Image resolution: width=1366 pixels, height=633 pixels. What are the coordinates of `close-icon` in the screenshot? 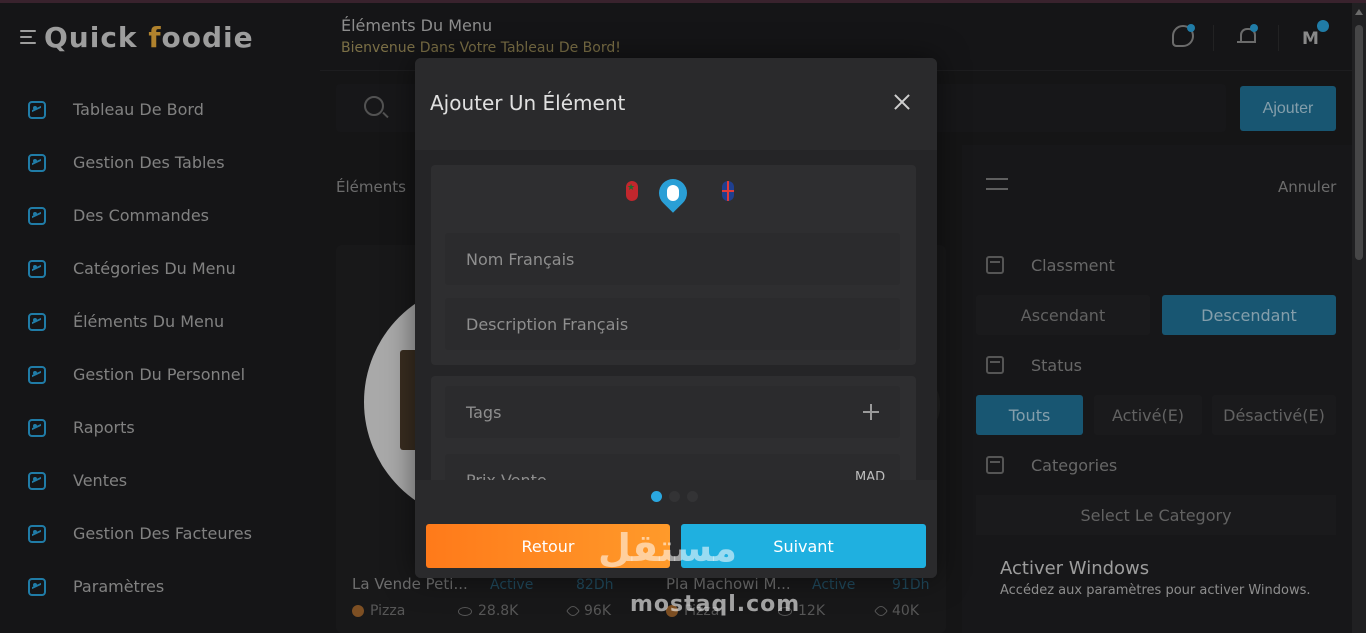 It's located at (902, 102).